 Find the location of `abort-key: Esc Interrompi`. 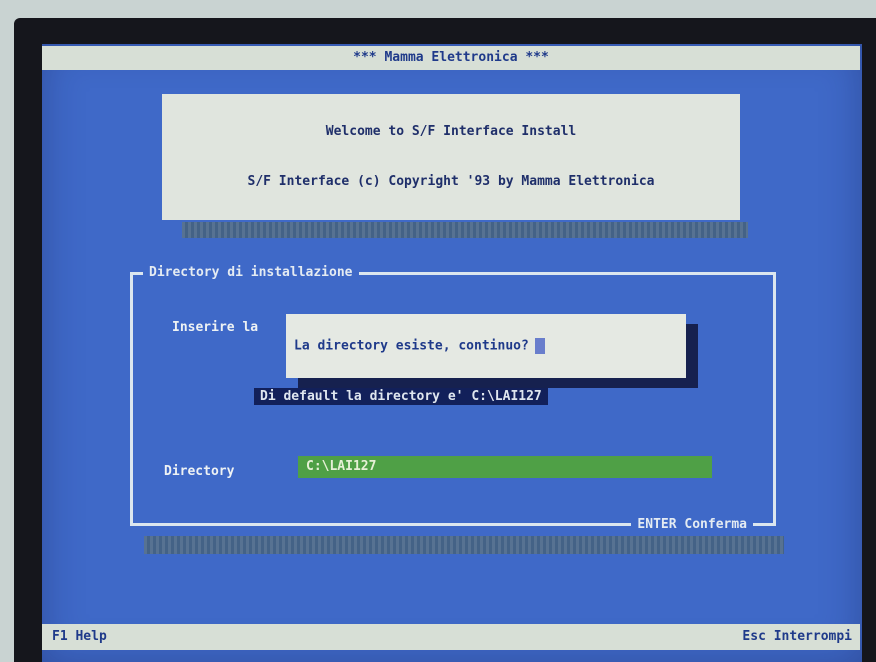

abort-key: Esc Interrompi is located at coordinates (797, 637).